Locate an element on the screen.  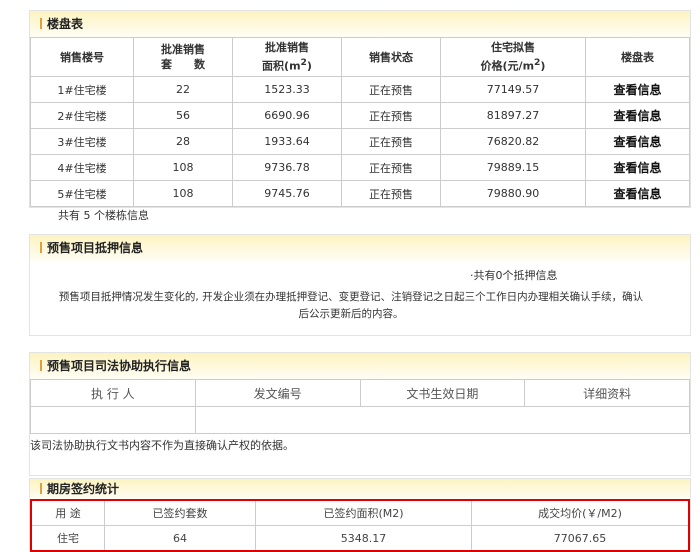
col-executor: 执 行 人 is located at coordinates (113, 393).